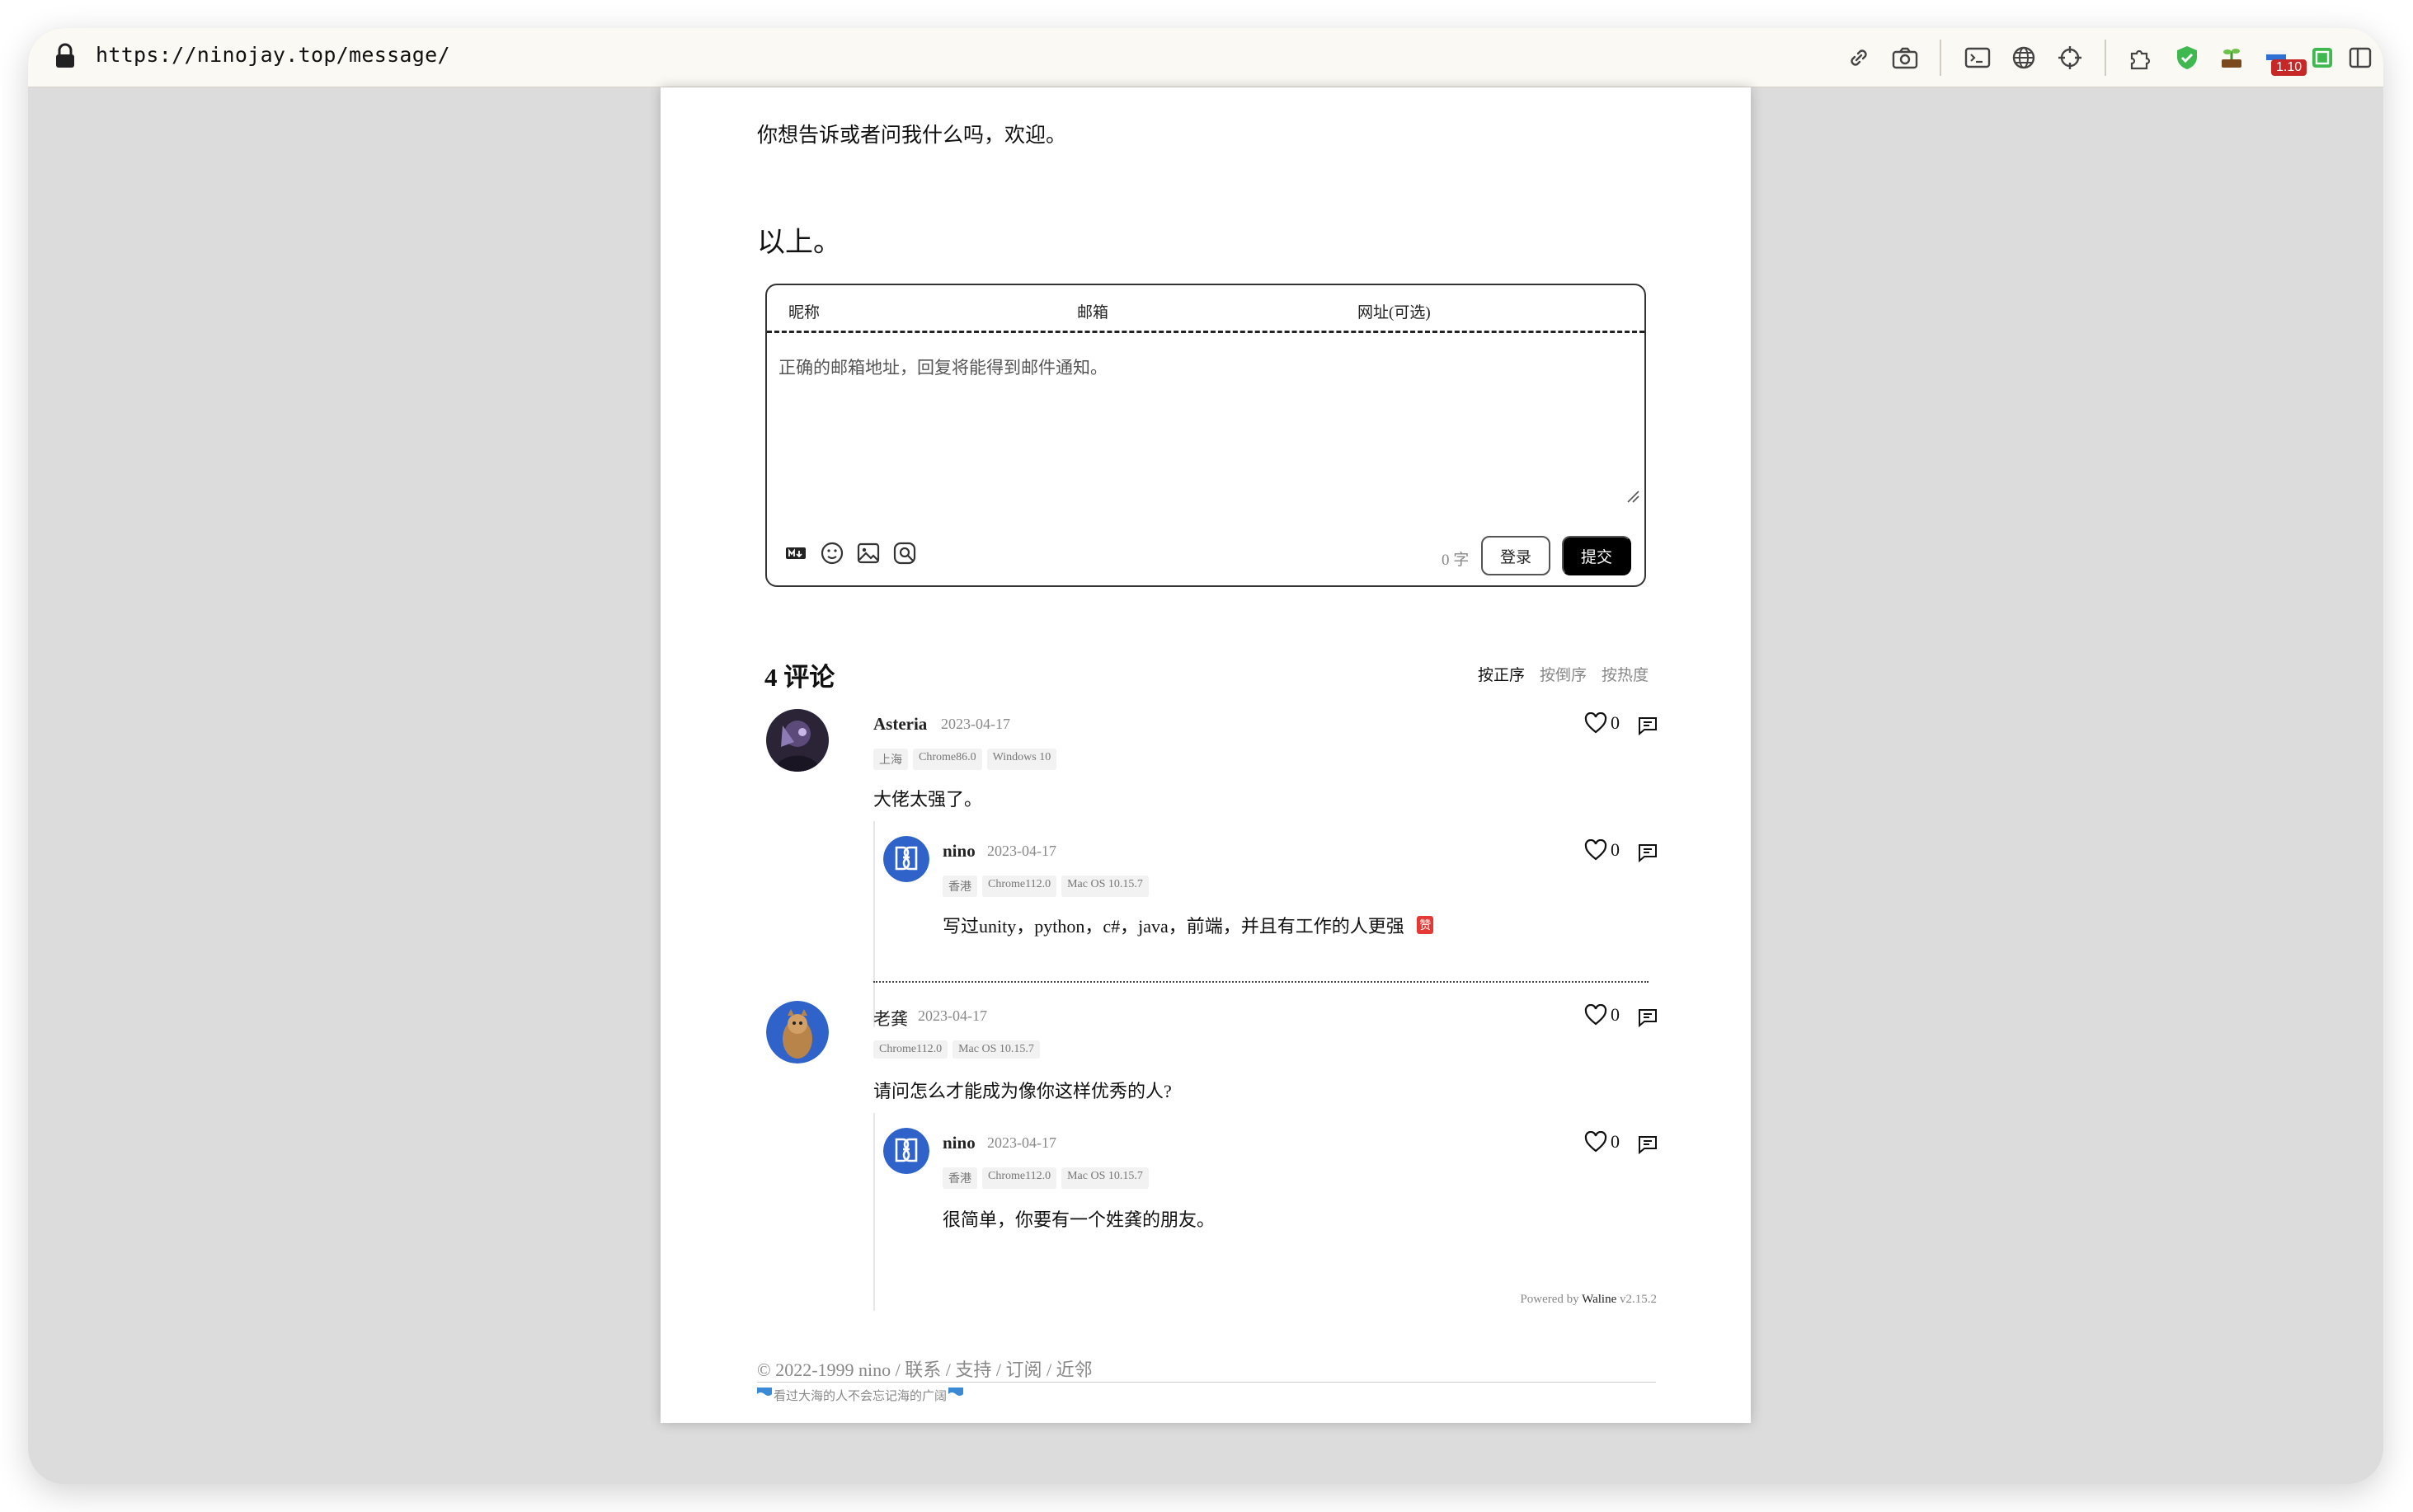 This screenshot has height=1512, width=2413. What do you see at coordinates (1425, 925) in the screenshot?
I see `emoji-sticker: 赞` at bounding box center [1425, 925].